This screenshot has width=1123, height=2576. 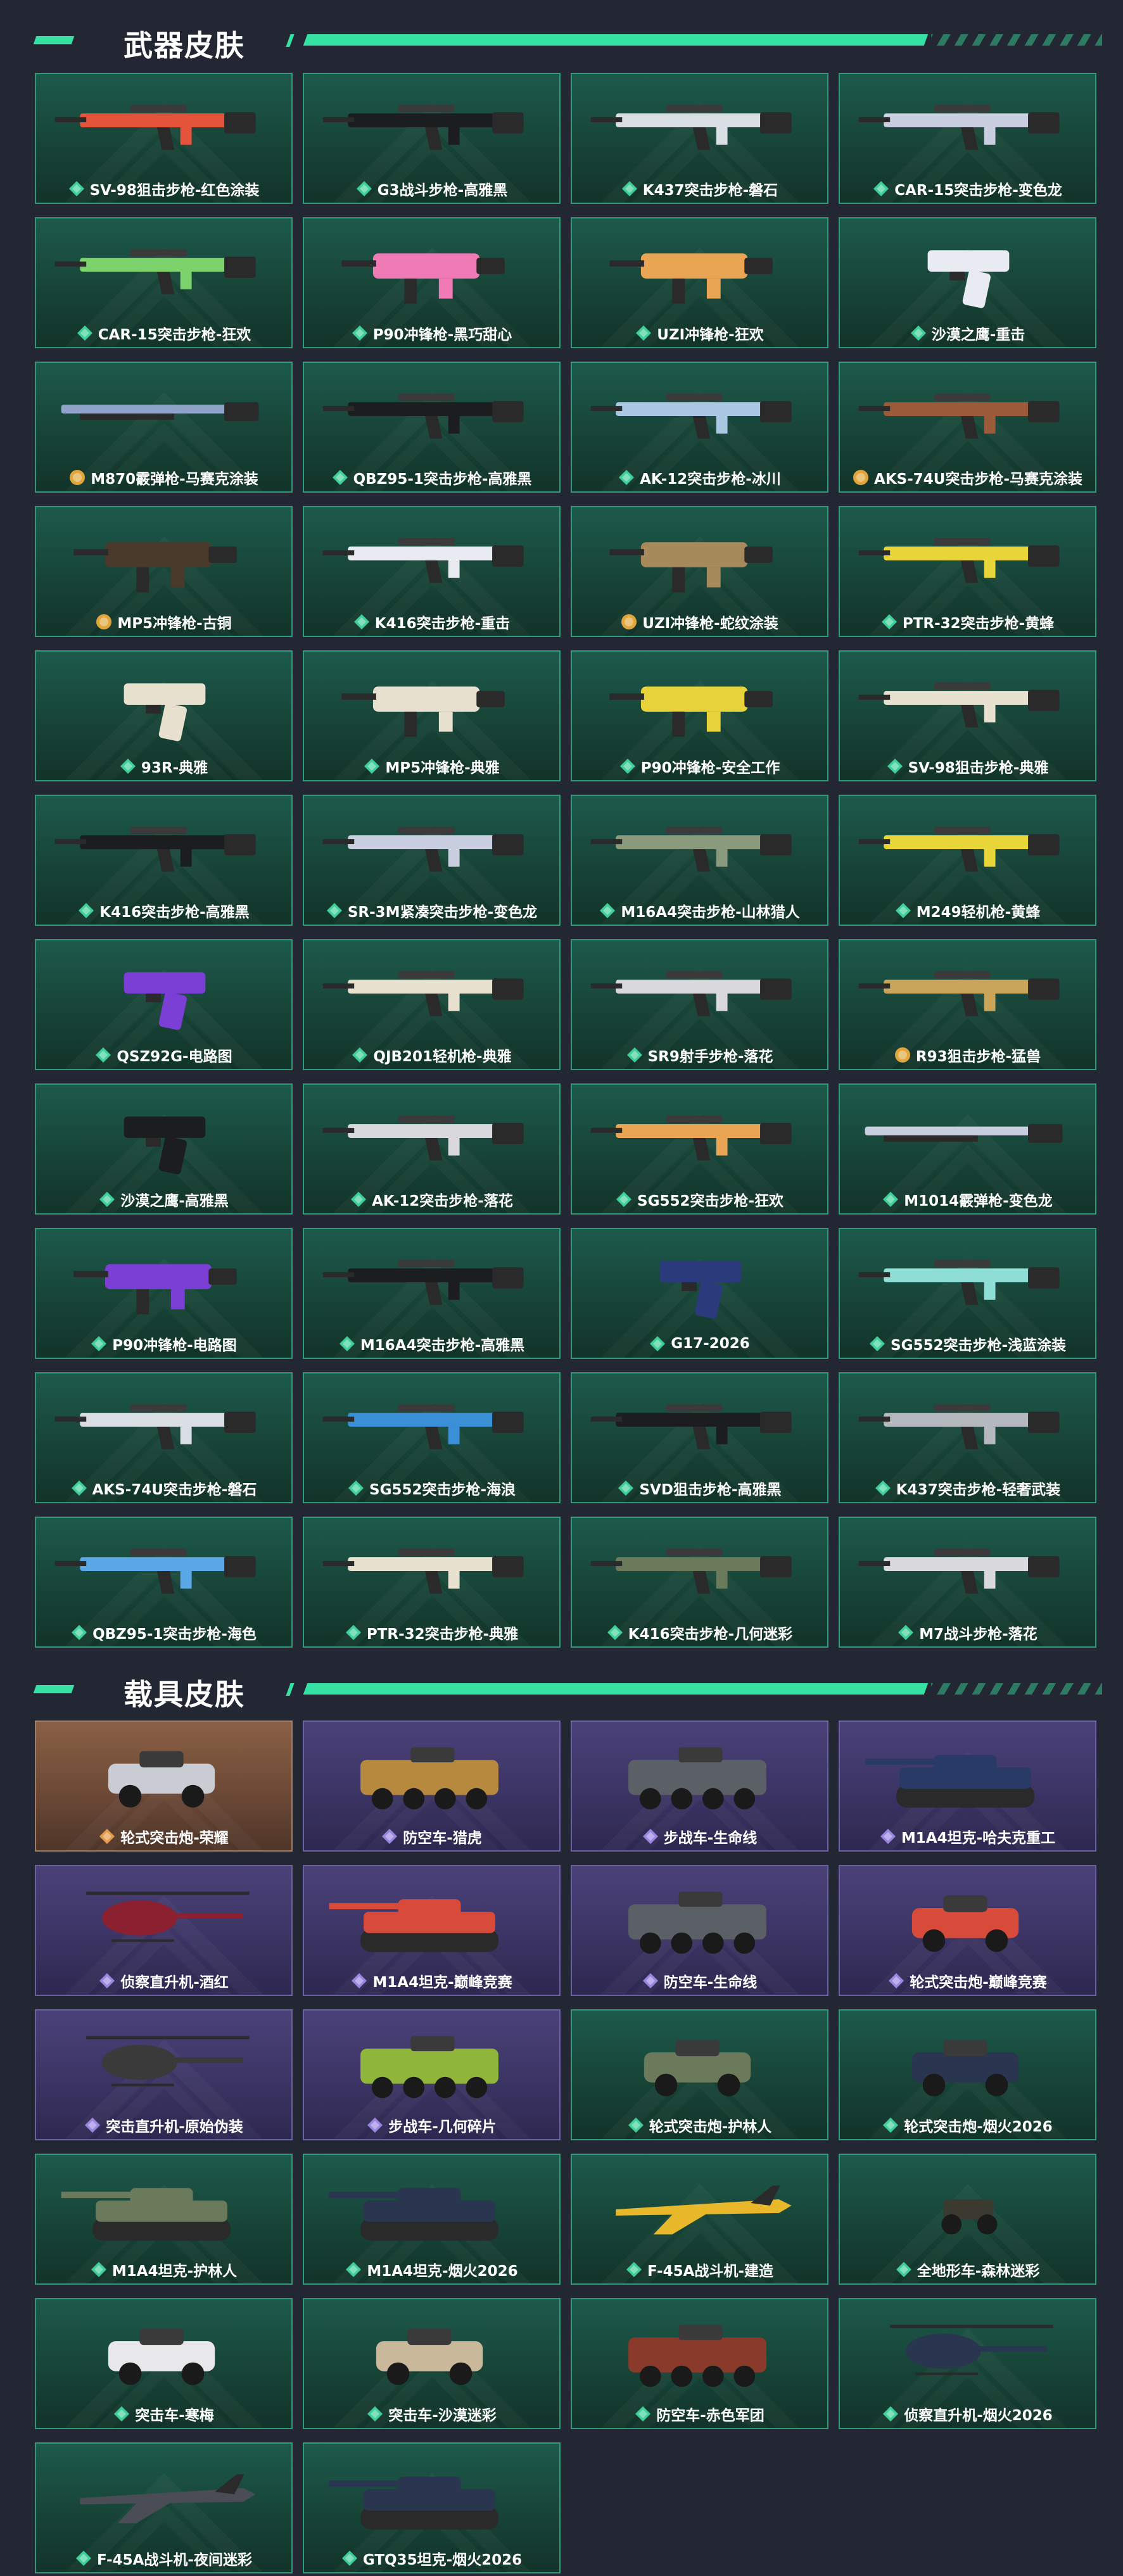 What do you see at coordinates (164, 1293) in the screenshot?
I see `skin-card: P90冲锋枪-电路图` at bounding box center [164, 1293].